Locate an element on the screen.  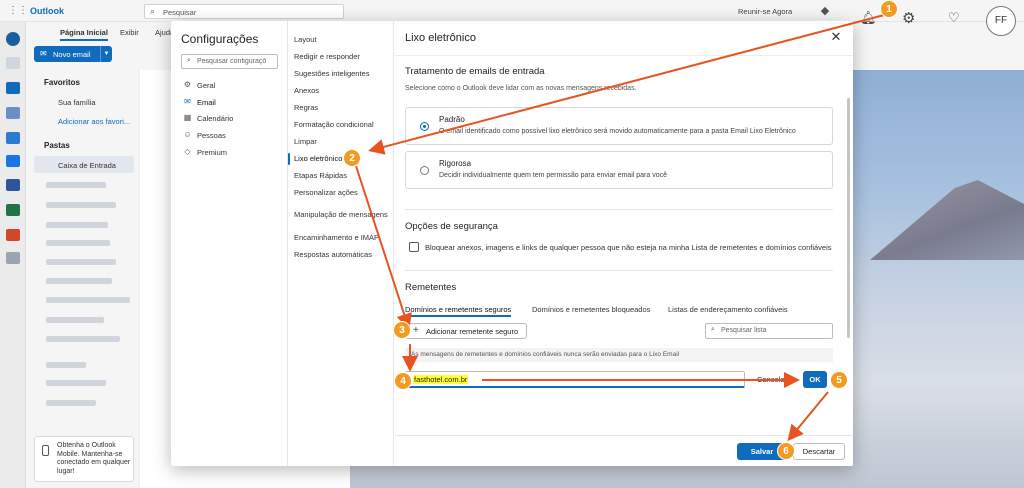
nav-premium: ◇ Premium is located at coordinates (231, 152).